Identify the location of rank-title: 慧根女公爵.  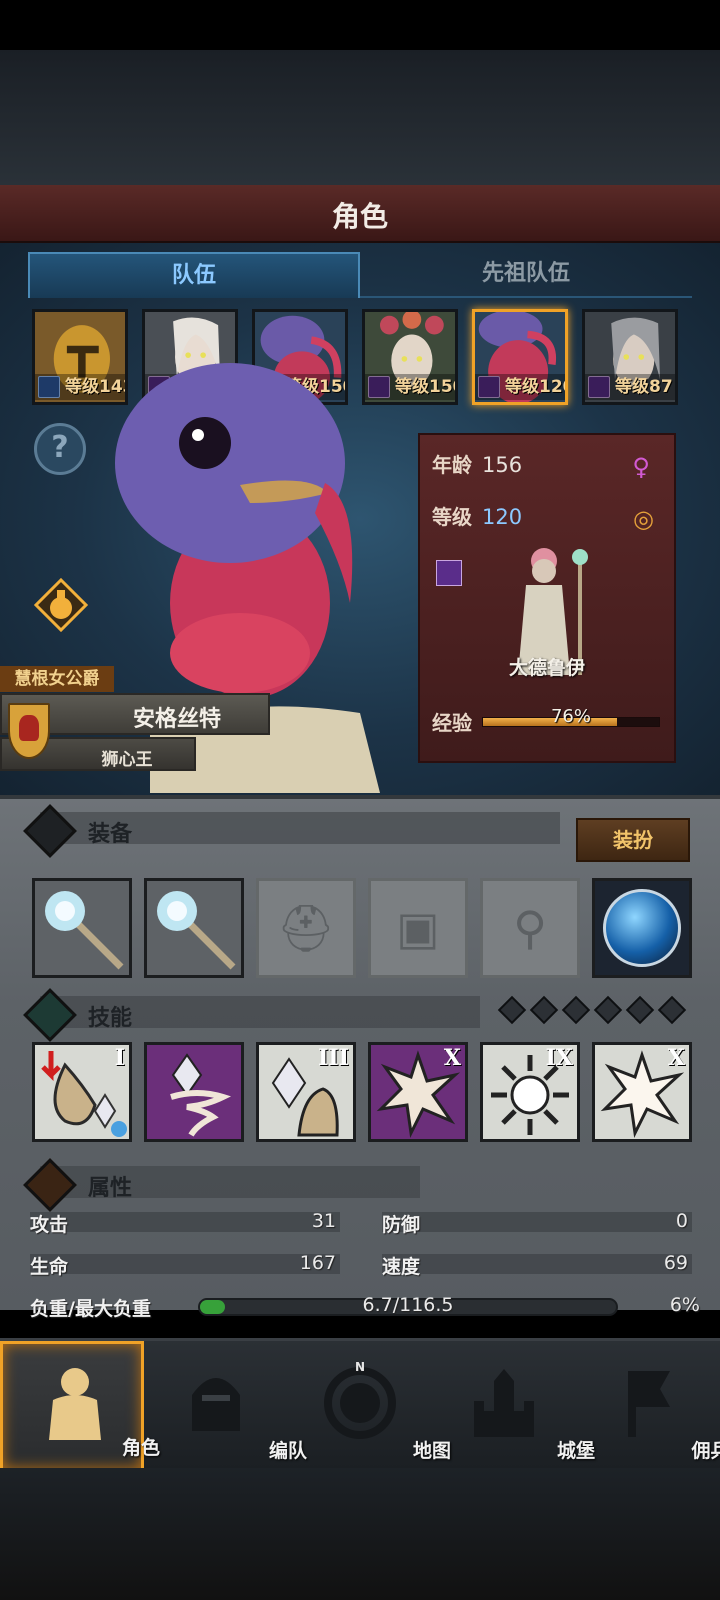
(57, 679).